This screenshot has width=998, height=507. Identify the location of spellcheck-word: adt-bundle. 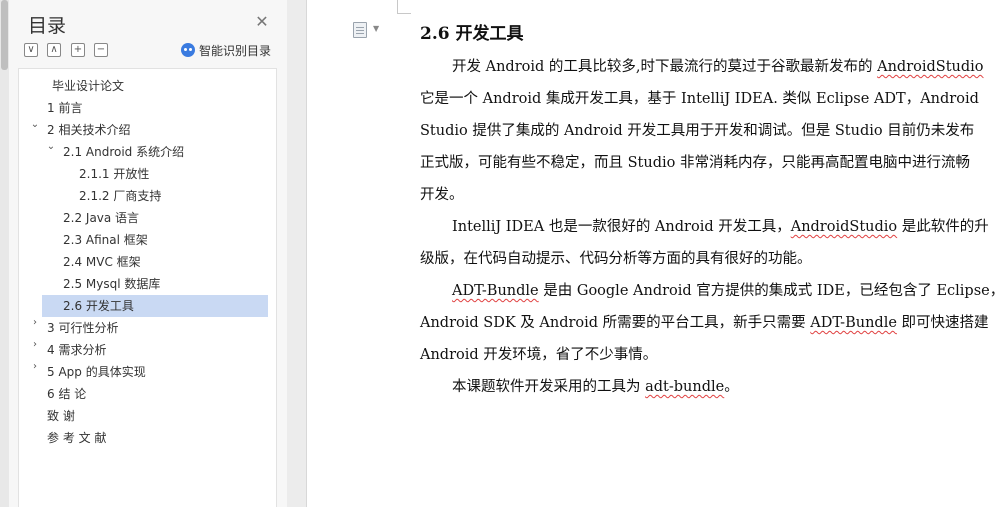
(685, 387).